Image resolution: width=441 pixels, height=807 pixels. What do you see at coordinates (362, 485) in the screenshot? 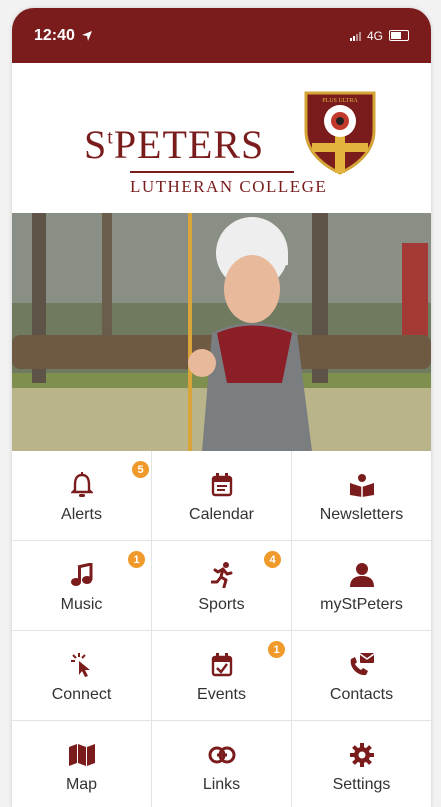
I see `book-reader-icon` at bounding box center [362, 485].